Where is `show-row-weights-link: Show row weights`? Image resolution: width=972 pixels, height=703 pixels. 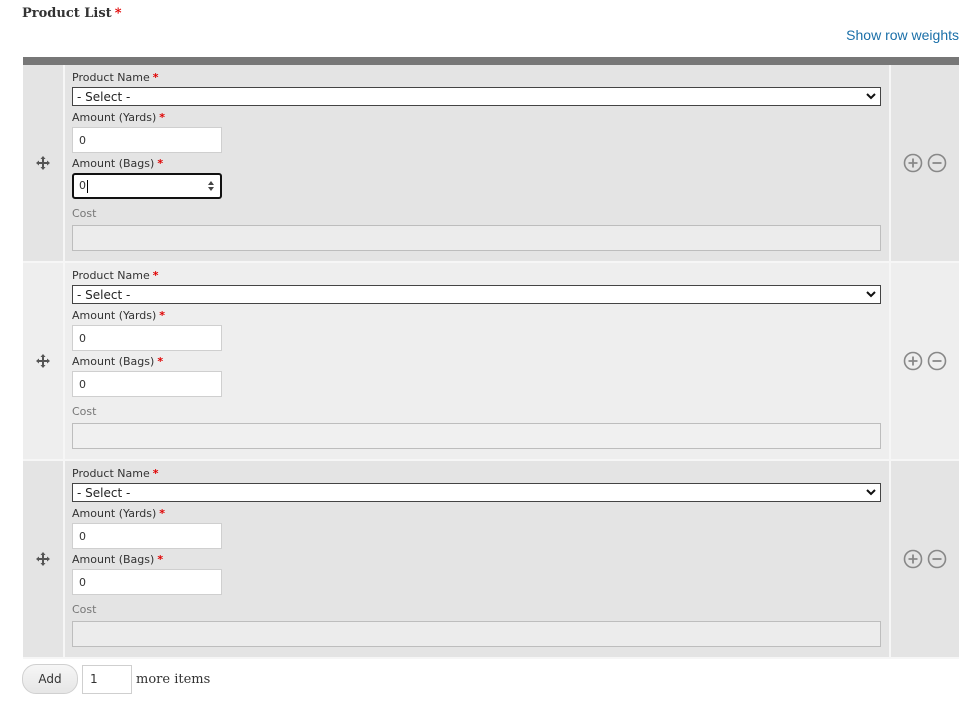
show-row-weights-link: Show row weights is located at coordinates (902, 35).